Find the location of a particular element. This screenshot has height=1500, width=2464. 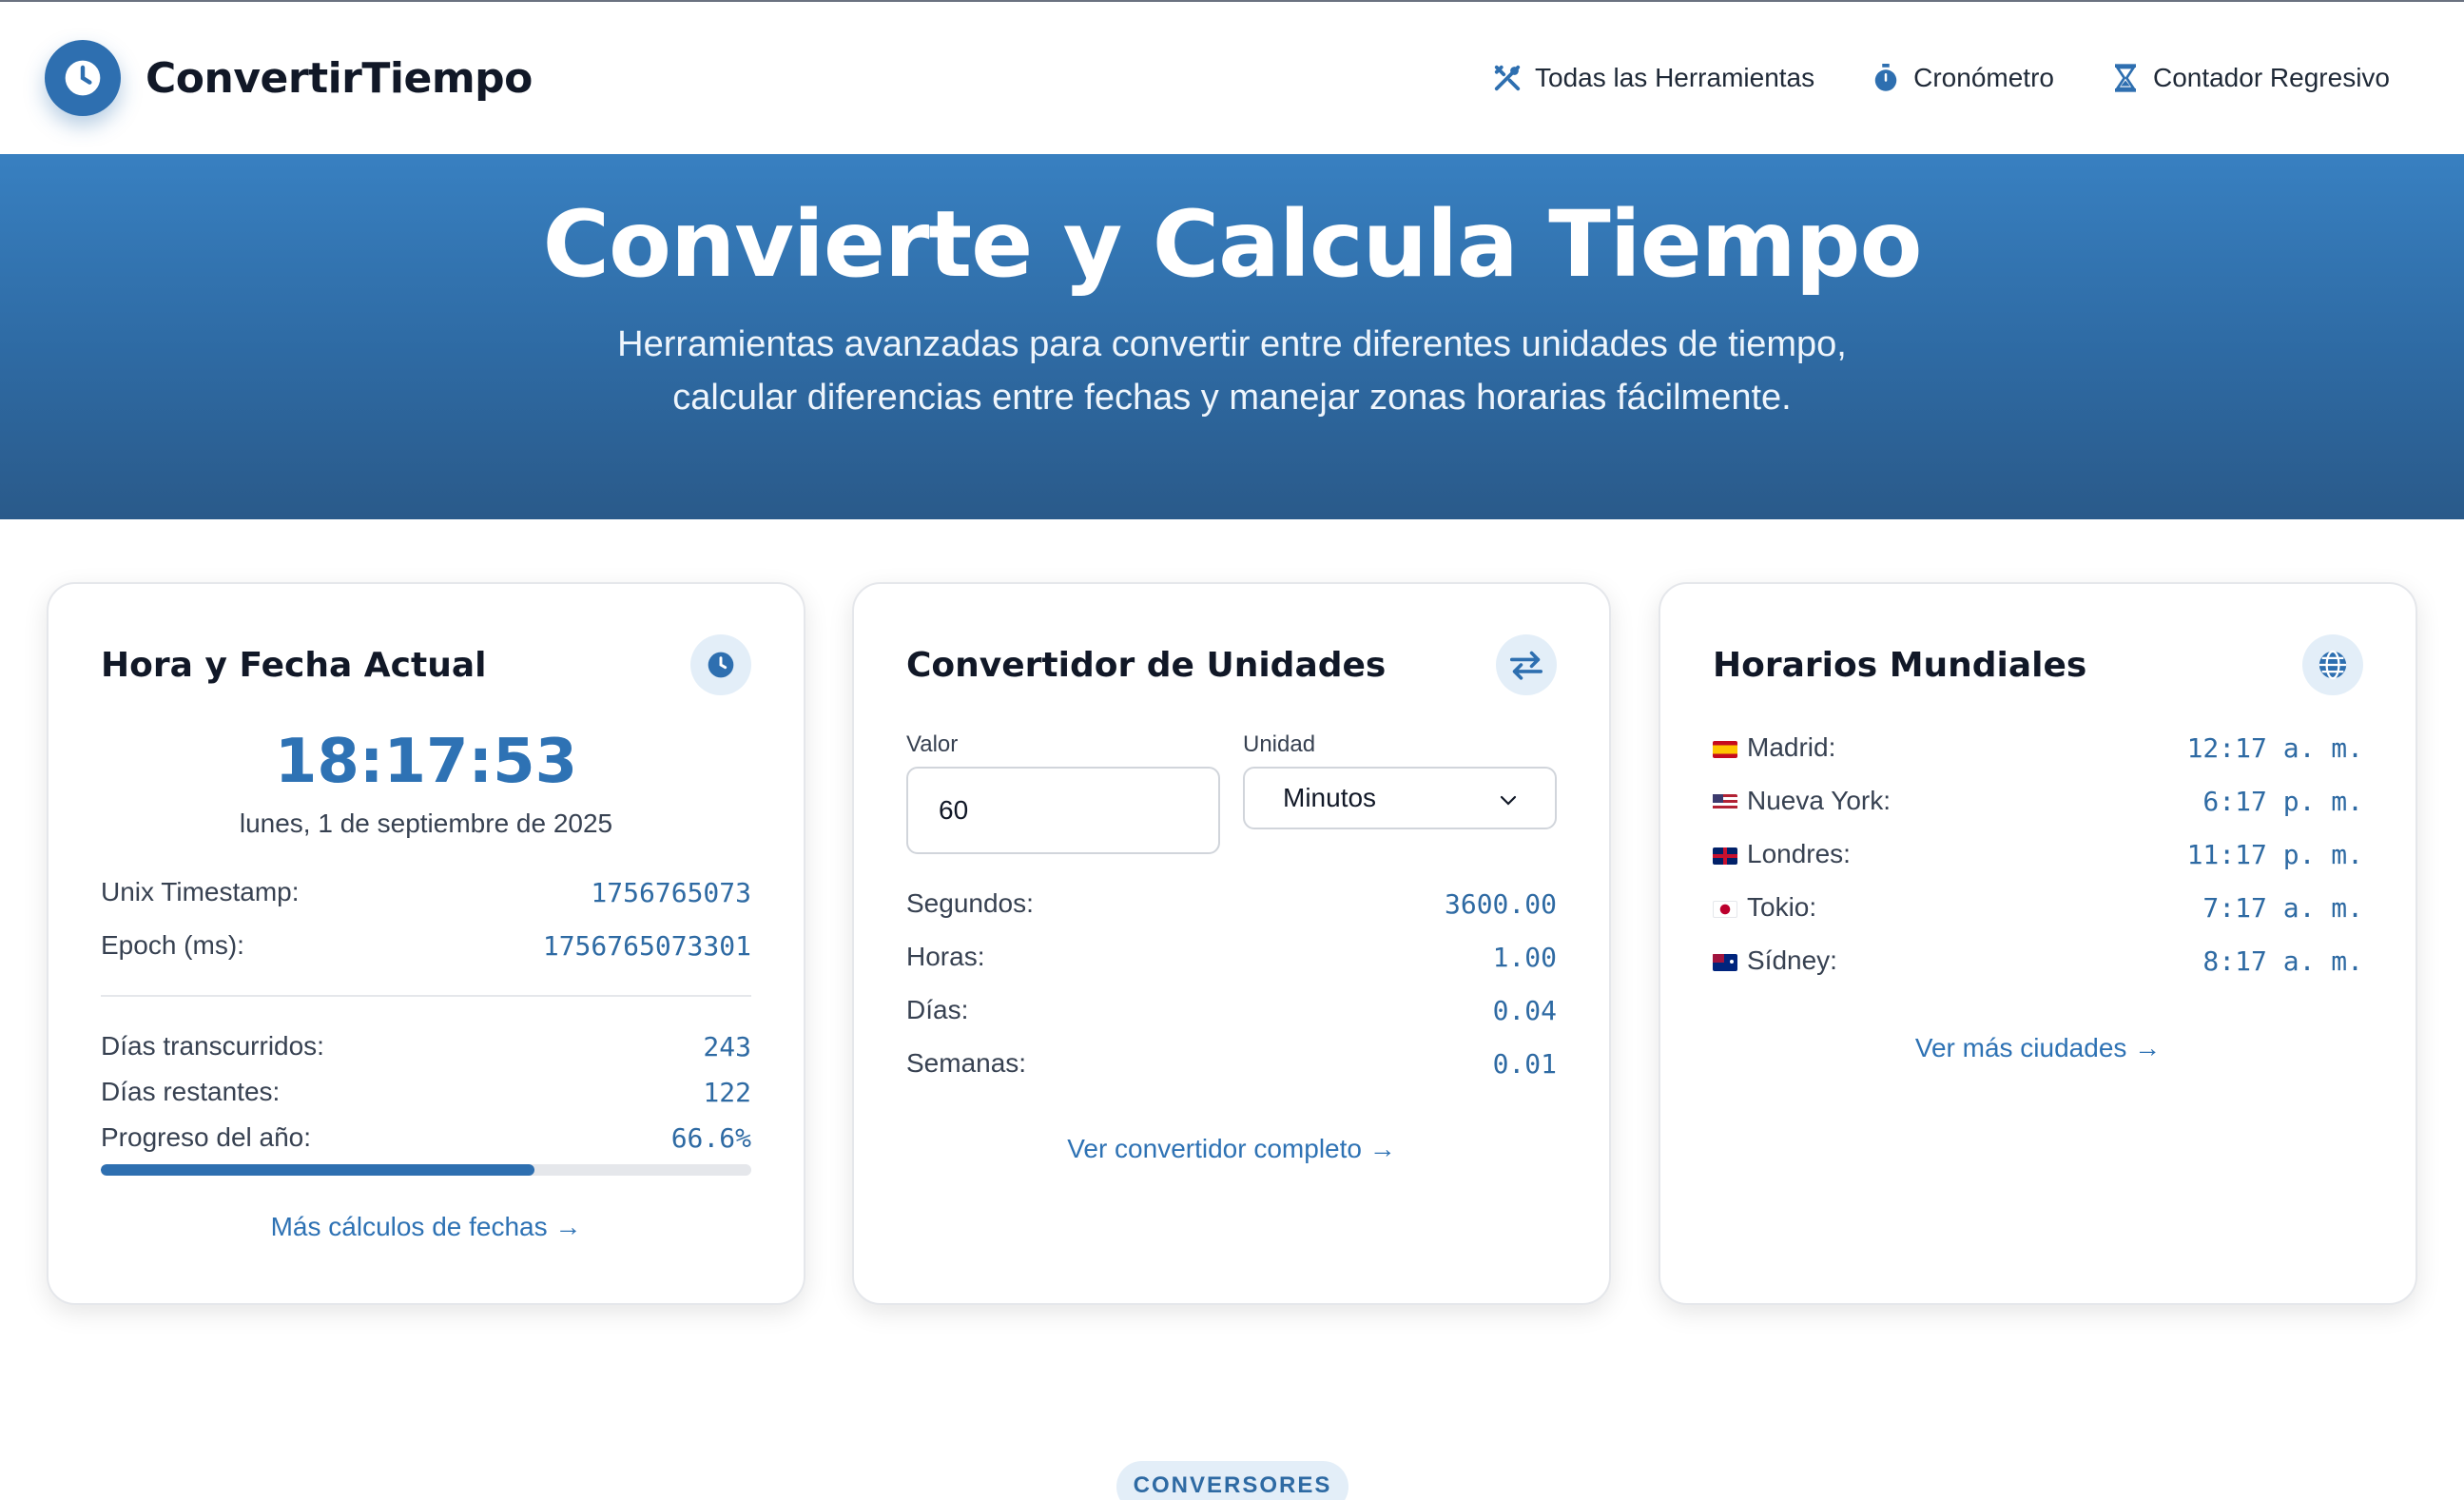

remaining-days-label: Días restantes: is located at coordinates (191, 1091).